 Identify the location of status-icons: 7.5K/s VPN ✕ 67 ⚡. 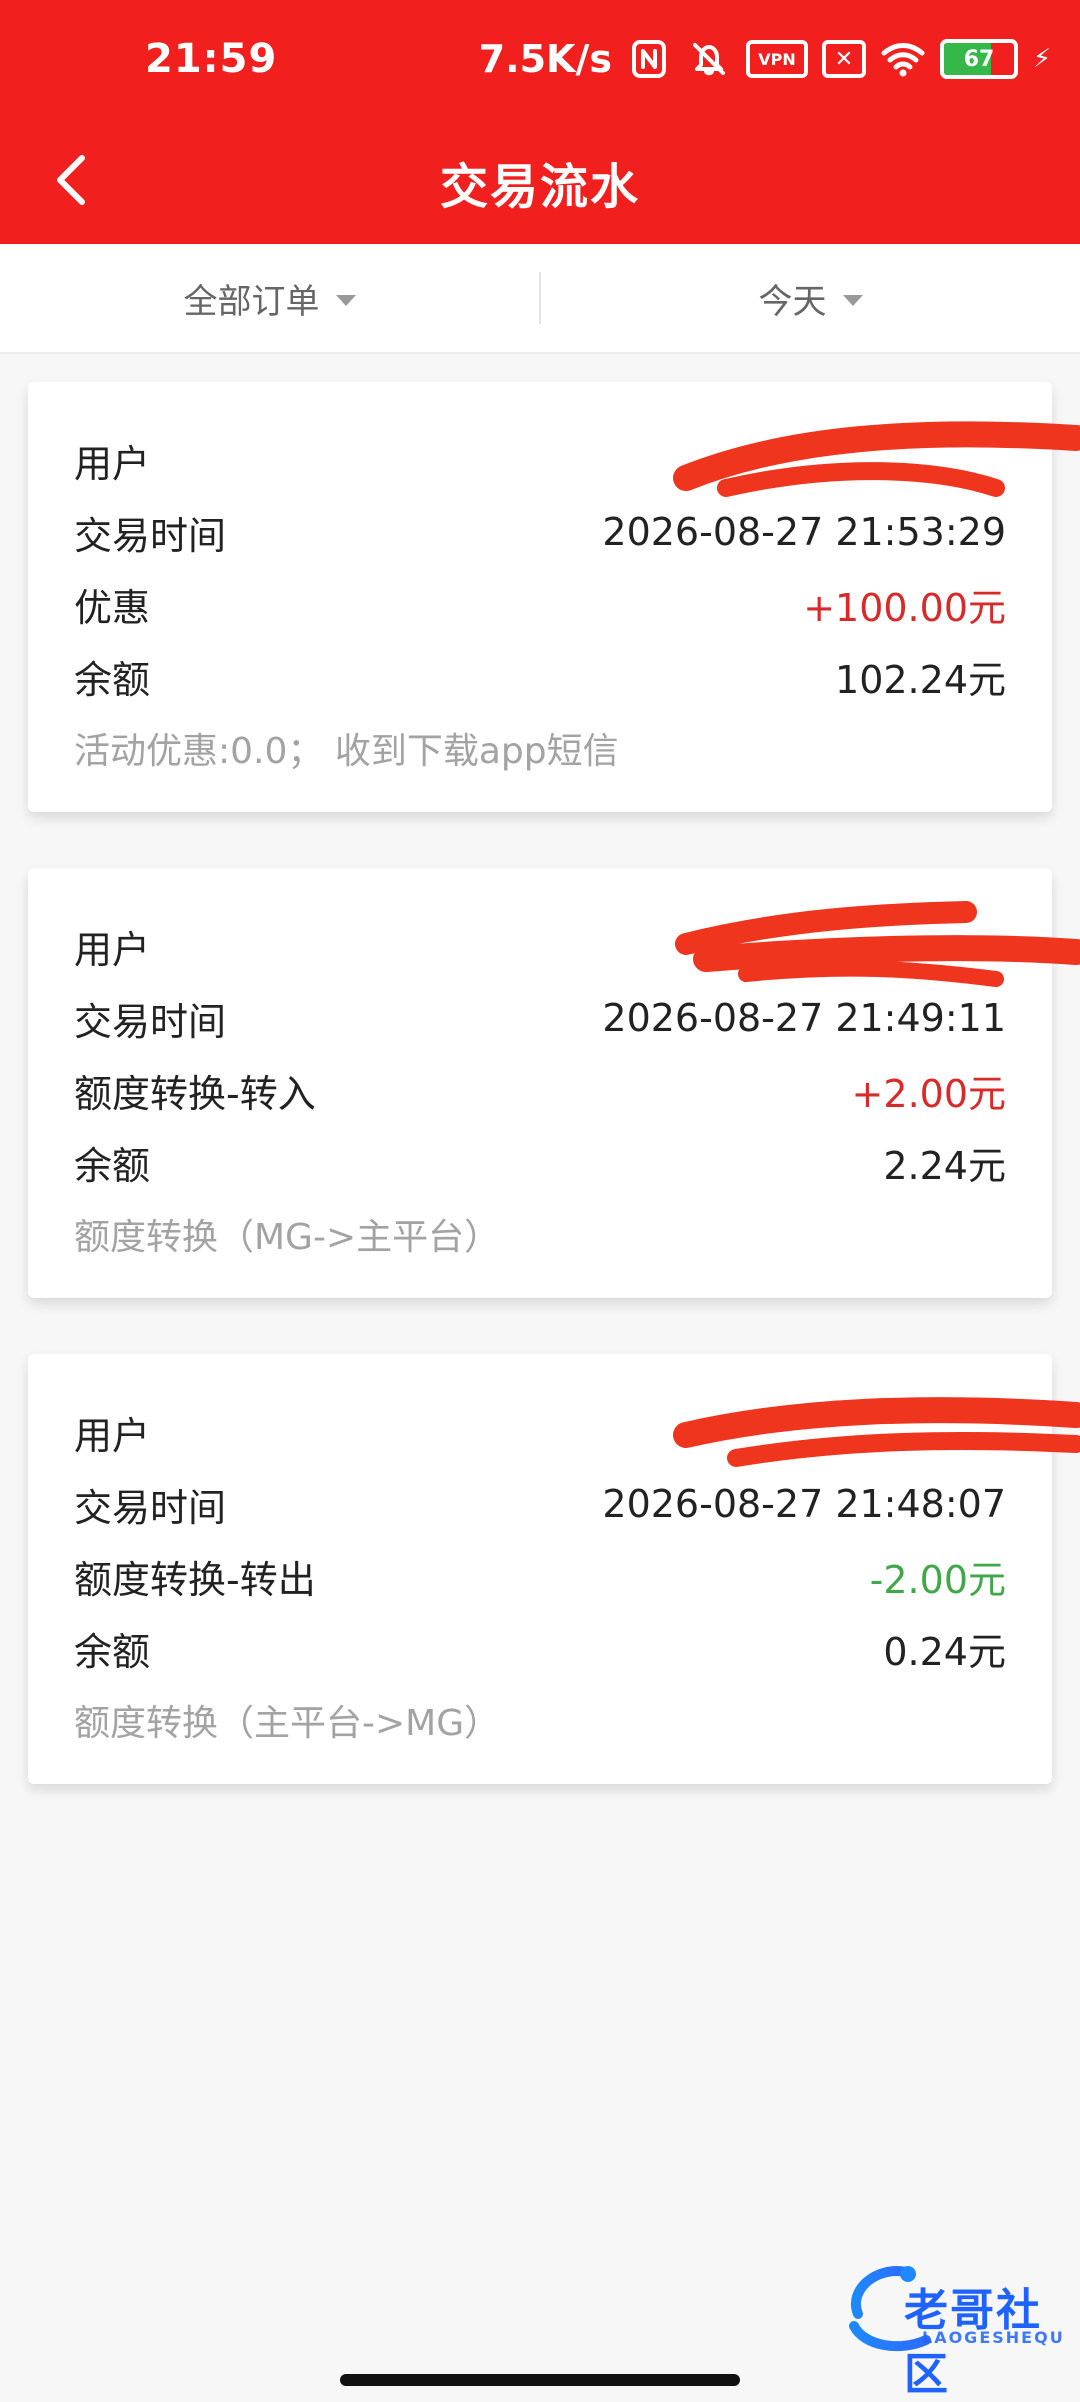
(765, 59).